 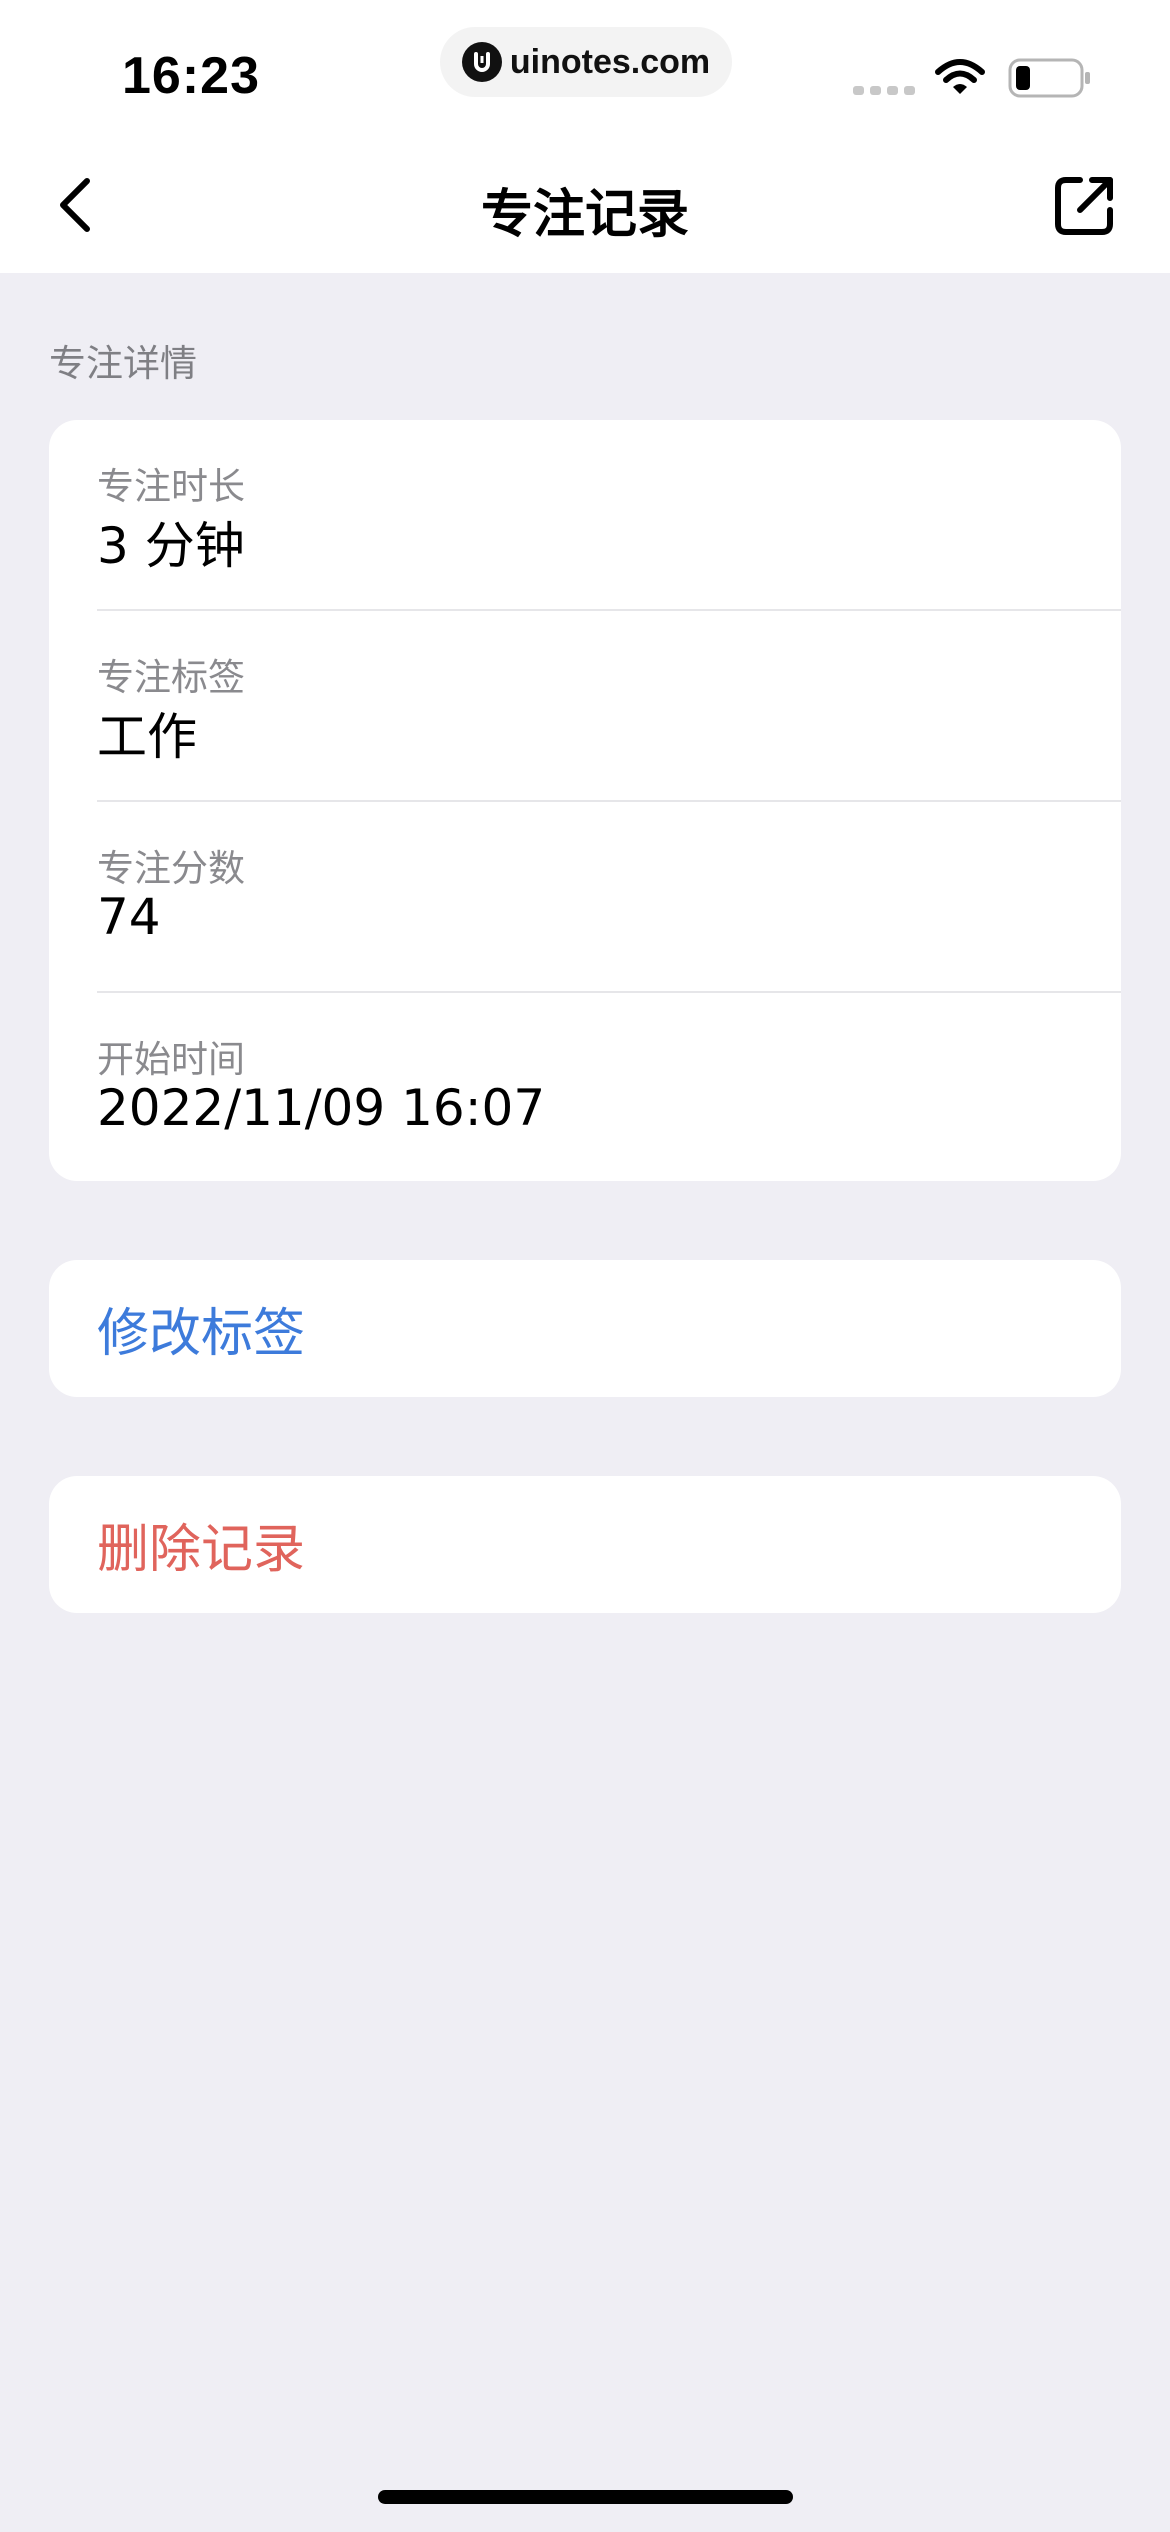 What do you see at coordinates (585, 2497) in the screenshot?
I see `home-indicator` at bounding box center [585, 2497].